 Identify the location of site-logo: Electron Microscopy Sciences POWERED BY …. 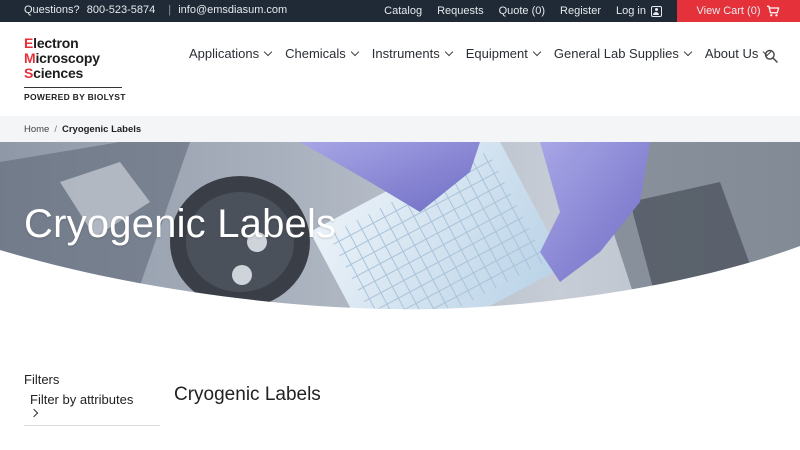
(79, 69).